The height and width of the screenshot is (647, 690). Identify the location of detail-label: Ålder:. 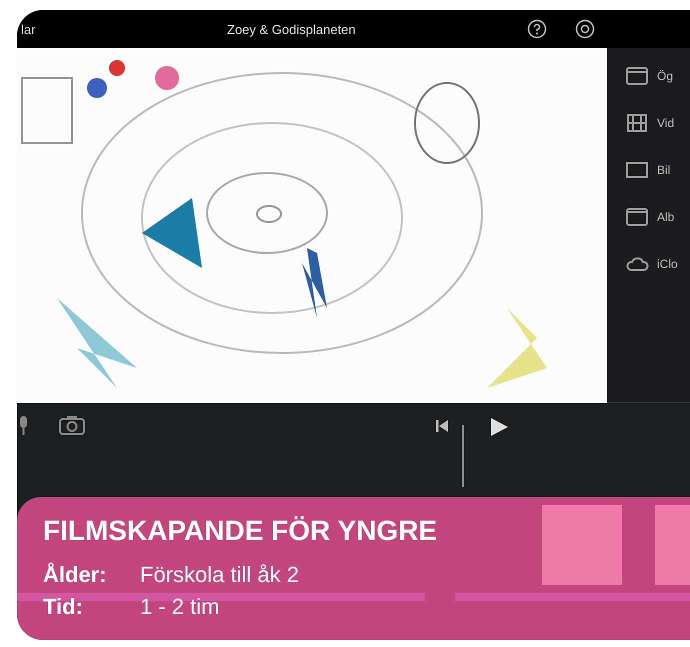
(75, 575).